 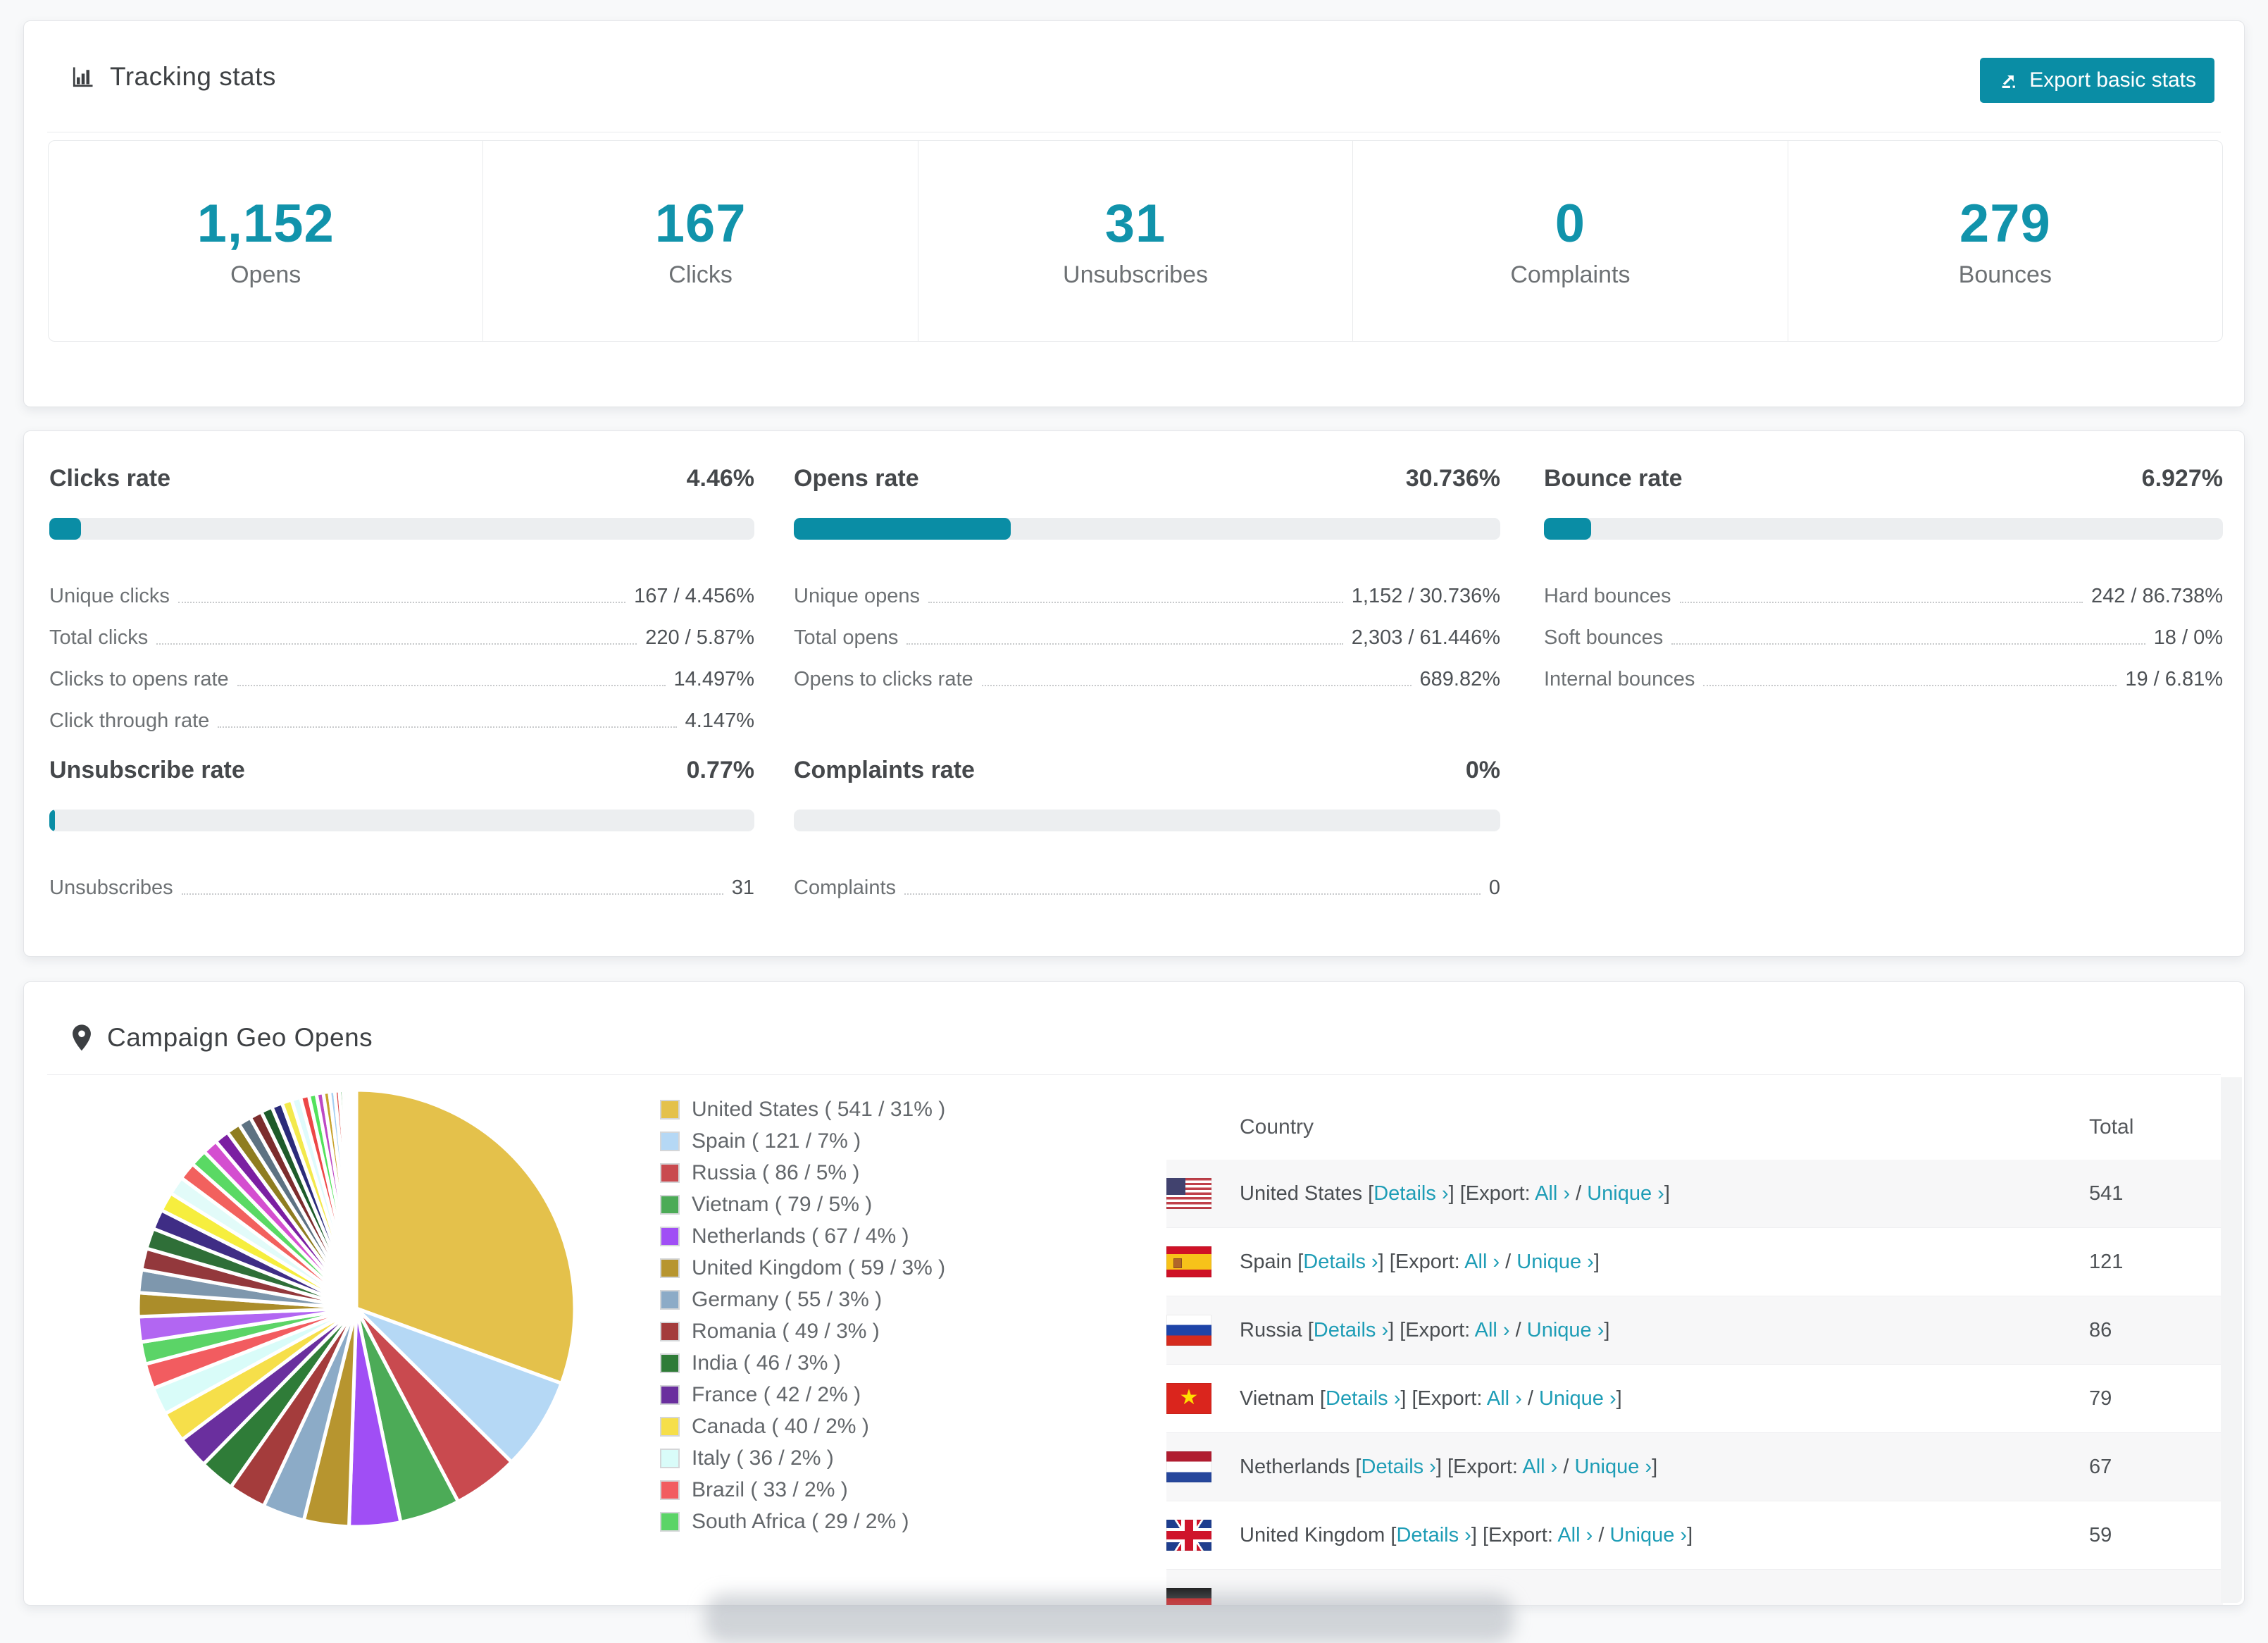 I want to click on country-column-header: Country, so click(x=1277, y=1127).